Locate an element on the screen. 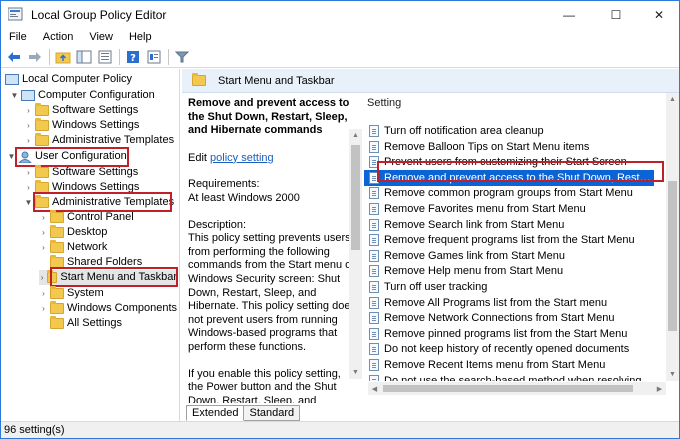 The image size is (680, 439). status-bar: 96 setting(s) is located at coordinates (340, 429).